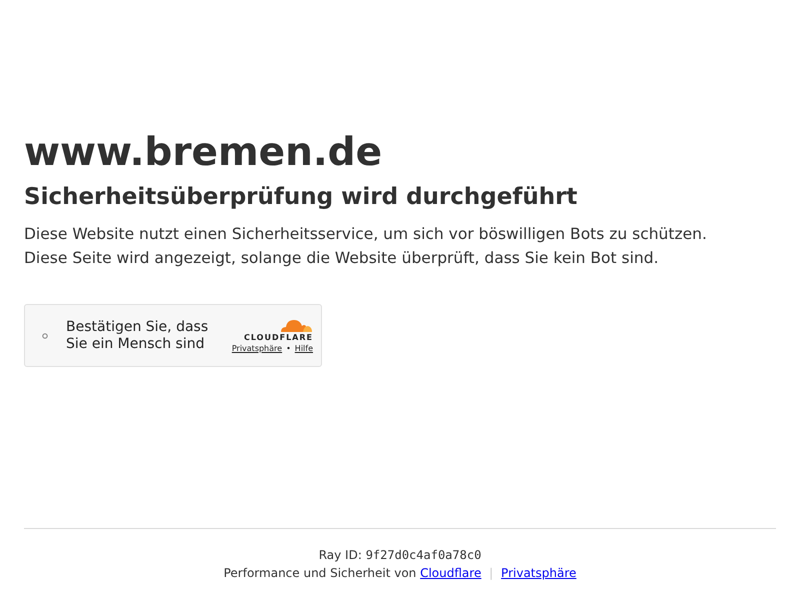 This screenshot has height=600, width=800. What do you see at coordinates (301, 197) in the screenshot?
I see `page-heading: Sicherheitsüberprüfung wird durchgeführt` at bounding box center [301, 197].